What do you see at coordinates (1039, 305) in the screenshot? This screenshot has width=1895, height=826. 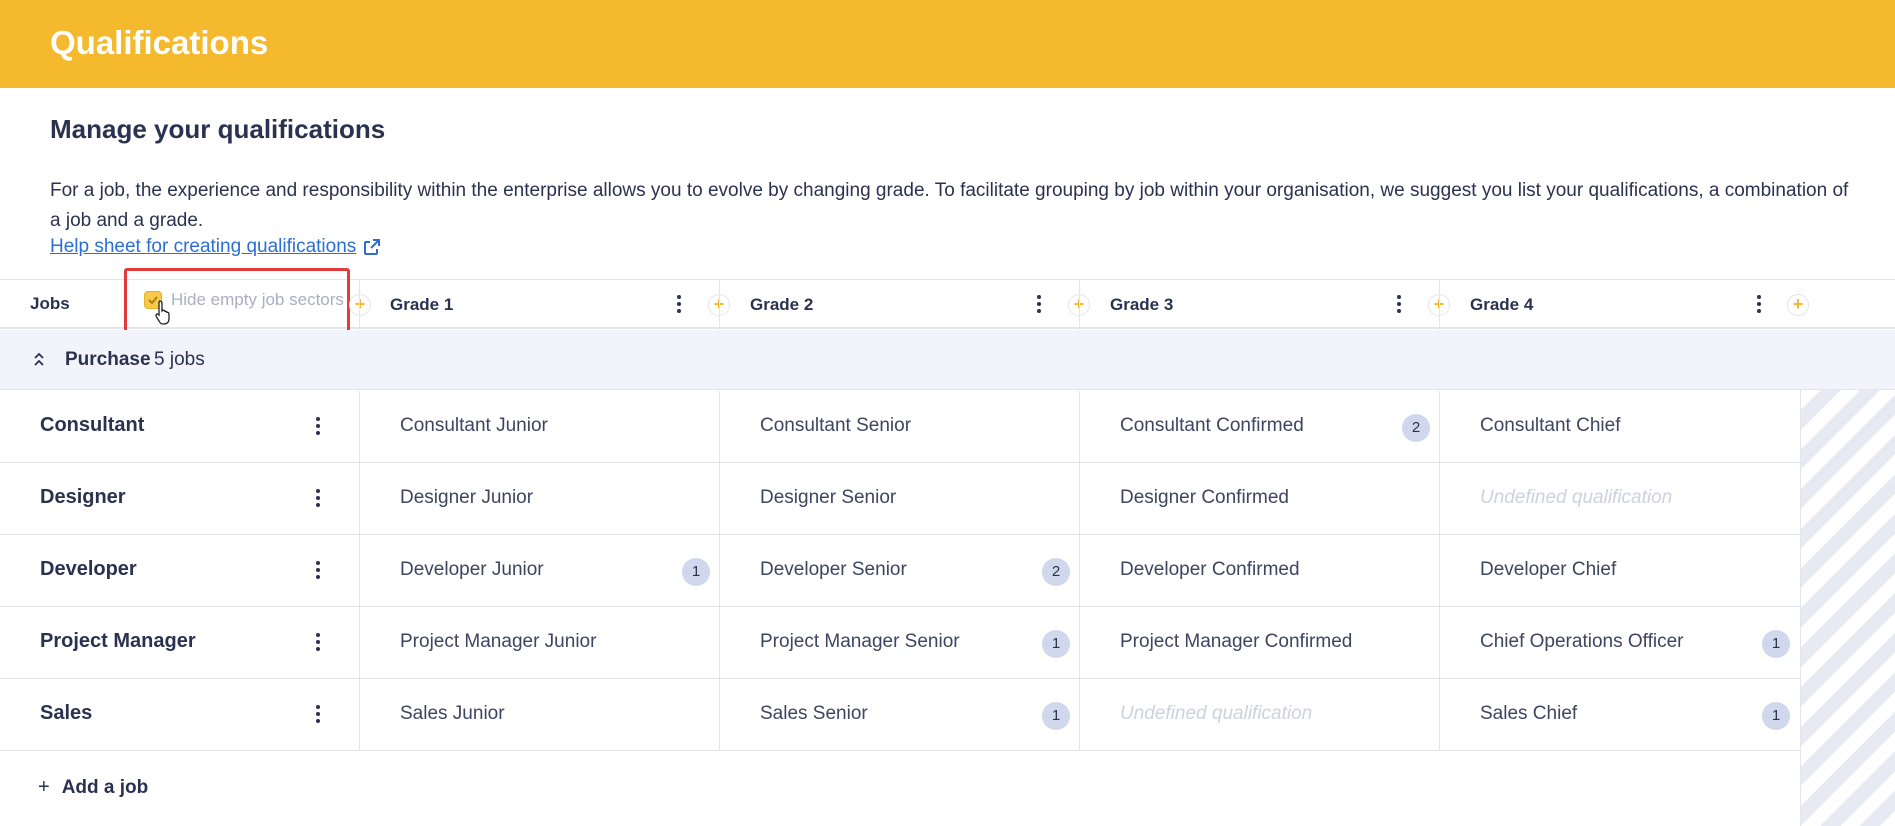 I see `grade-2-menu-icon` at bounding box center [1039, 305].